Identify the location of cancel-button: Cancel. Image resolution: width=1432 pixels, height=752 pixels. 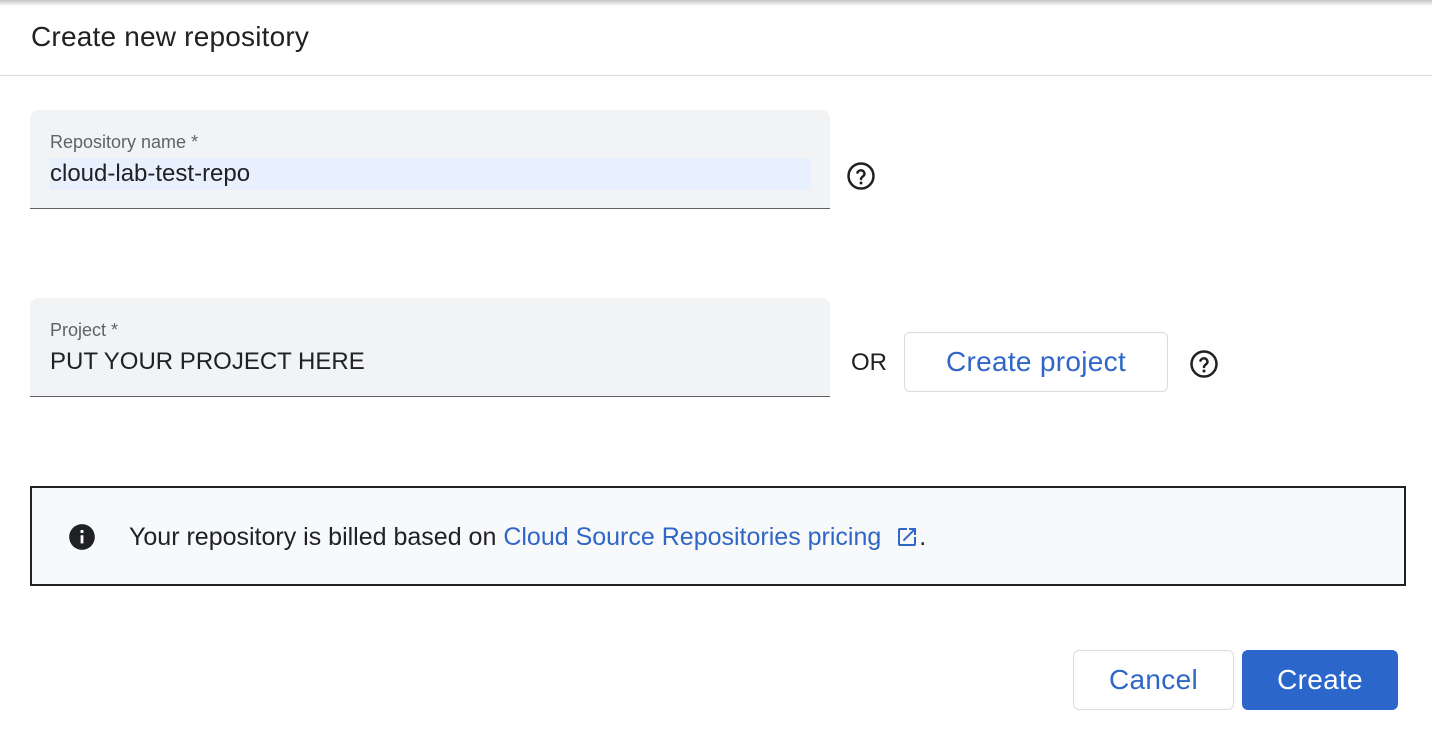
(1153, 680).